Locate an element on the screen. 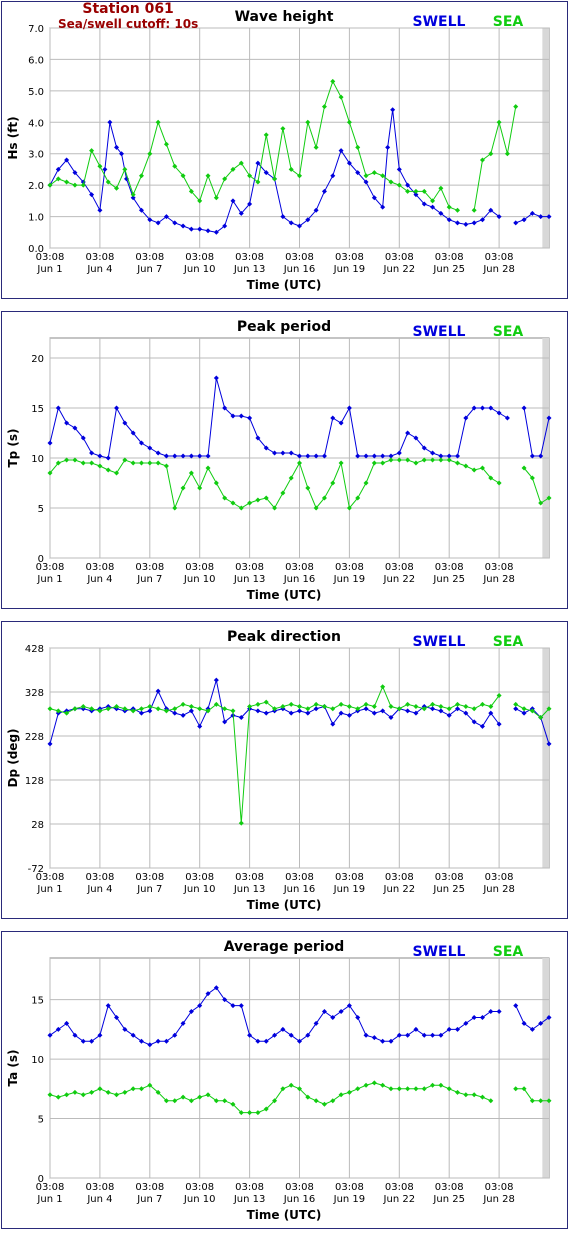 The image size is (570, 1240). chart-title: Average period is located at coordinates (284, 947).